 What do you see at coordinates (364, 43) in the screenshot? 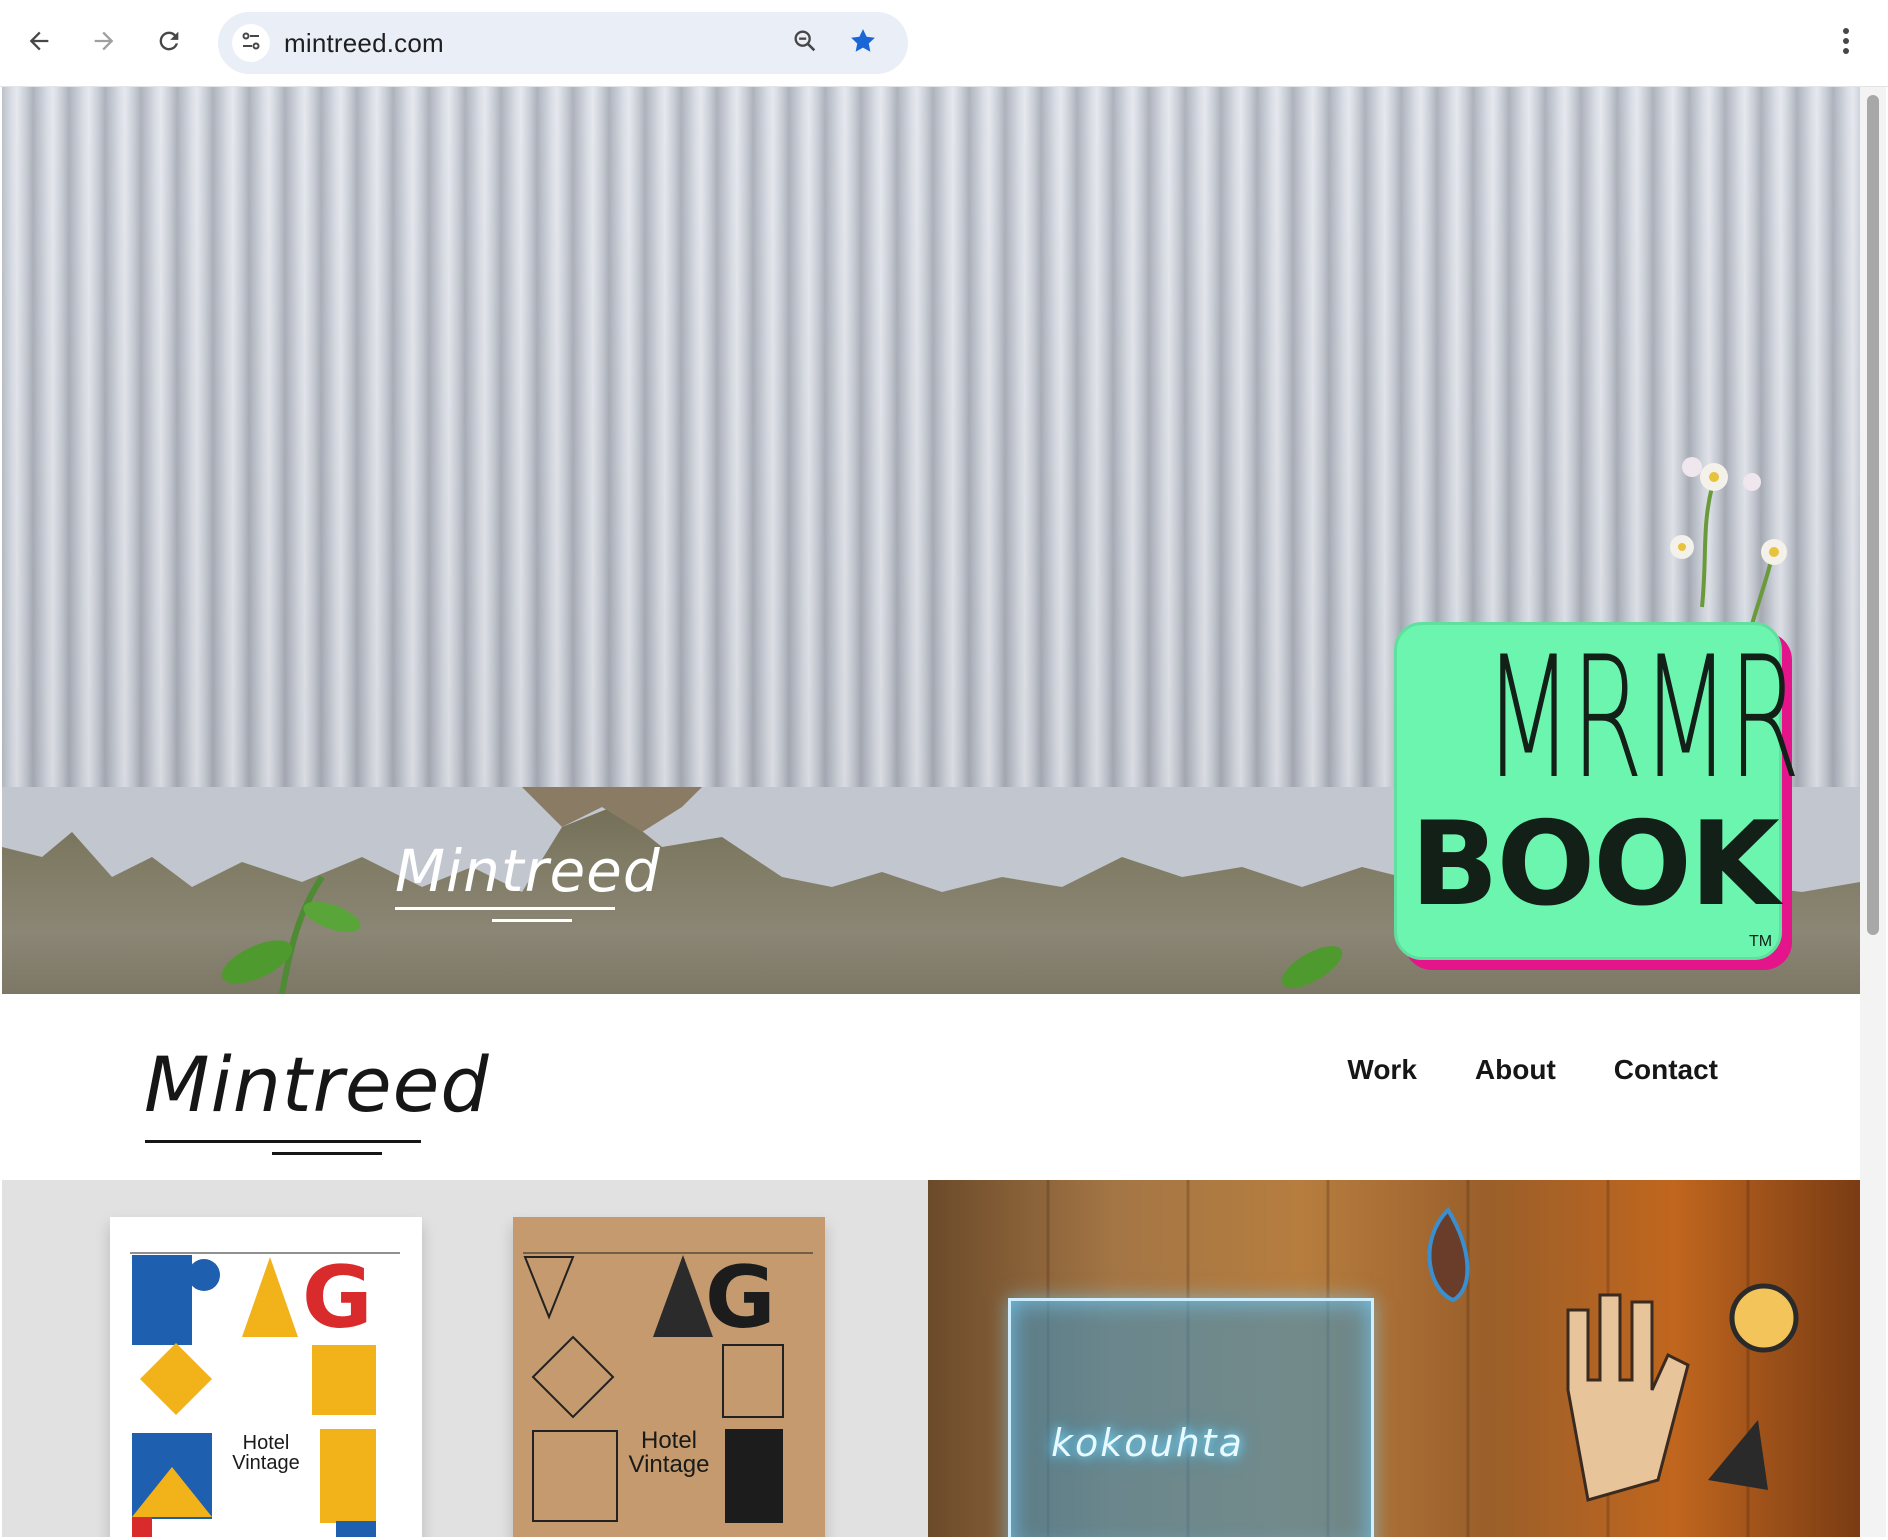
I see `url-text: mintreed.com` at bounding box center [364, 43].